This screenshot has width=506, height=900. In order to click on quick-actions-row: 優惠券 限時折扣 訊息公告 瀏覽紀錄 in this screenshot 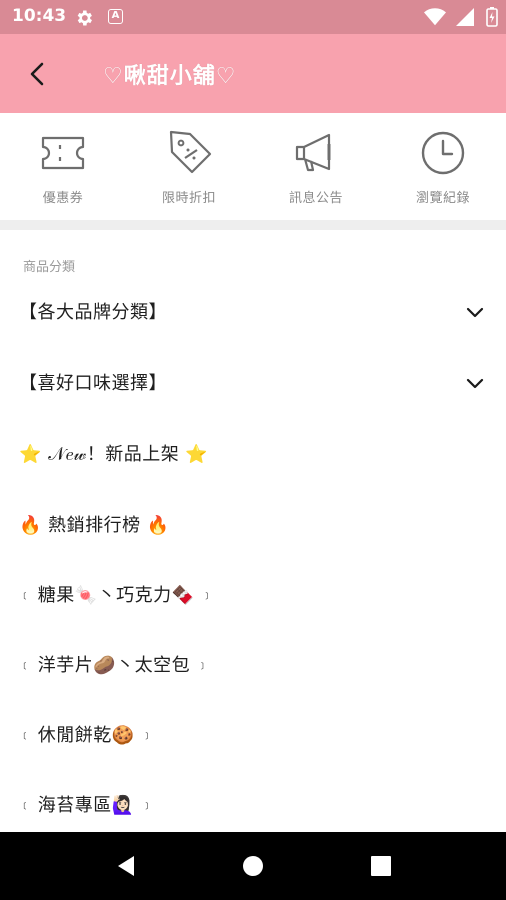, I will do `click(253, 166)`.